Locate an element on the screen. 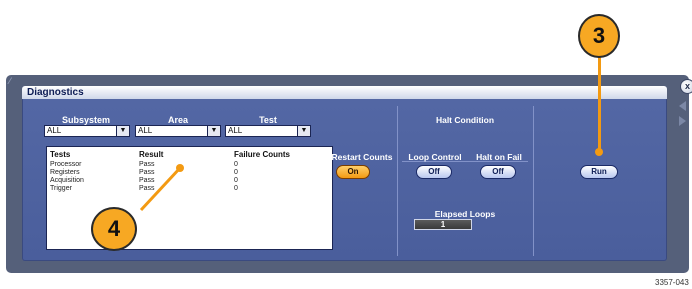 Image resolution: width=692 pixels, height=289 pixels. row-test: Processor is located at coordinates (66, 164).